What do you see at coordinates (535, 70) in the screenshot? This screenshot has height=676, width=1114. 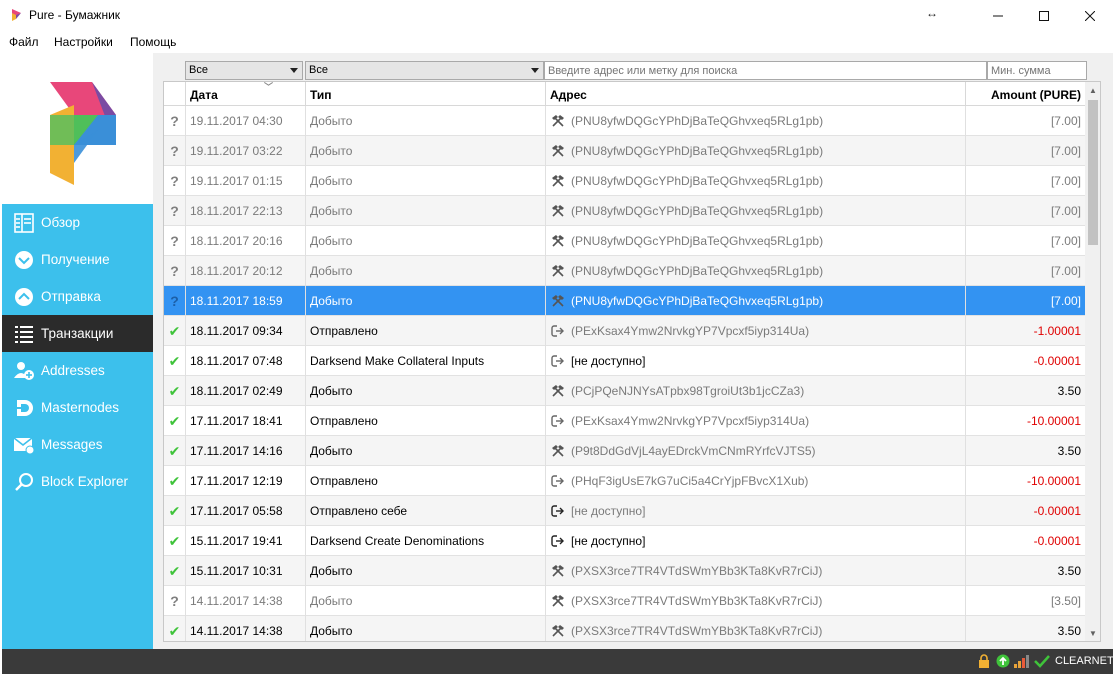 I see `chevron-down-icon` at bounding box center [535, 70].